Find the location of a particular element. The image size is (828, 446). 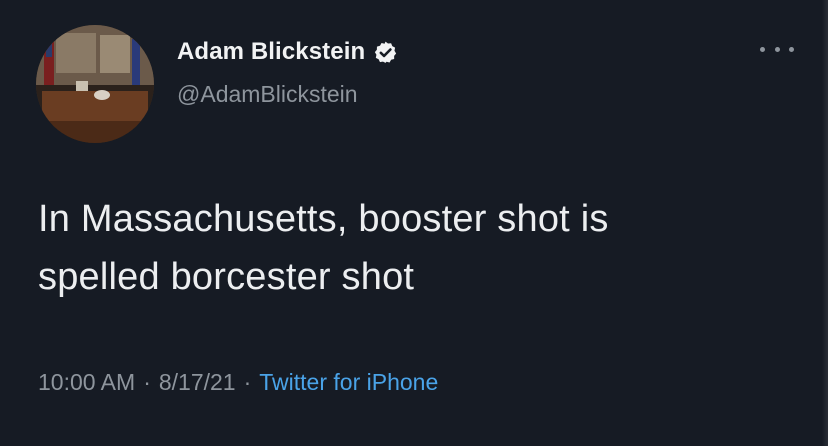

author-name-row: Adam Blickstein is located at coordinates (287, 52).